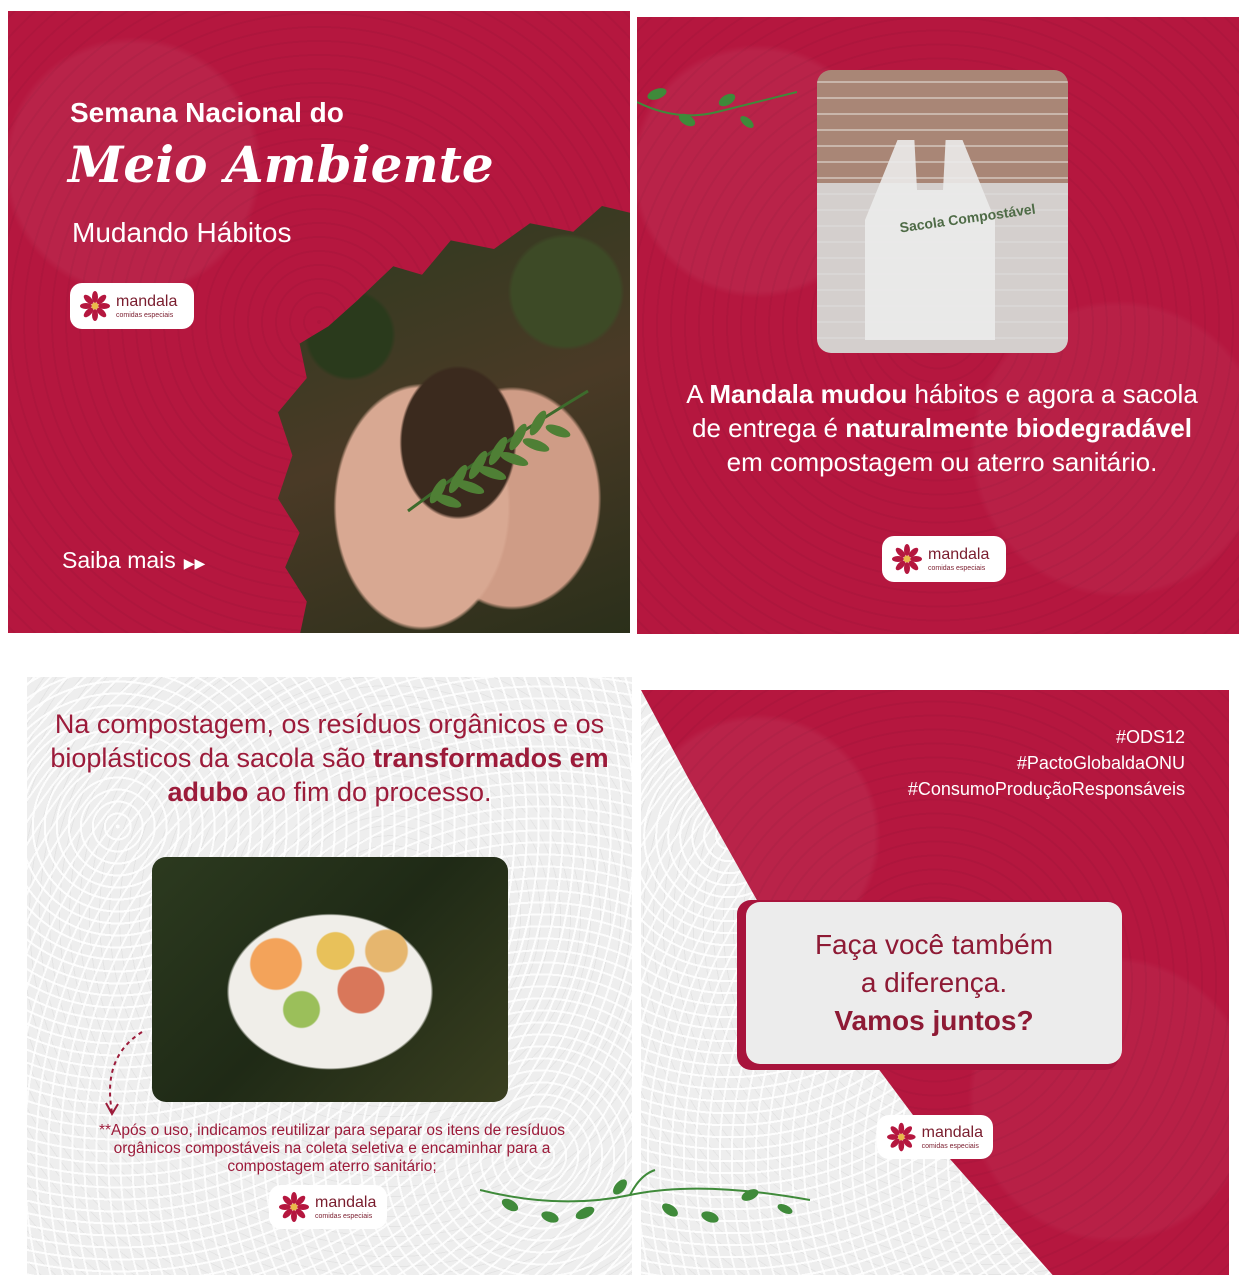  Describe the element at coordinates (182, 232) in the screenshot. I see `subtitle: Mudando Hábitos` at that location.